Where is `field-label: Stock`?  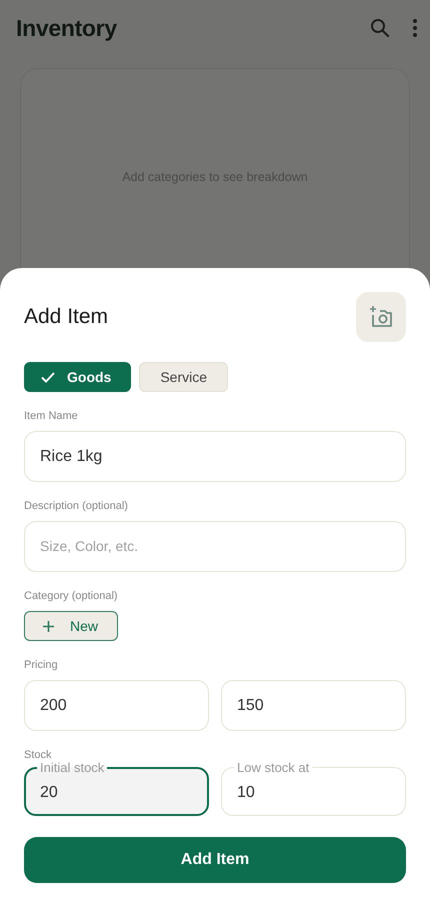
field-label: Stock is located at coordinates (38, 755).